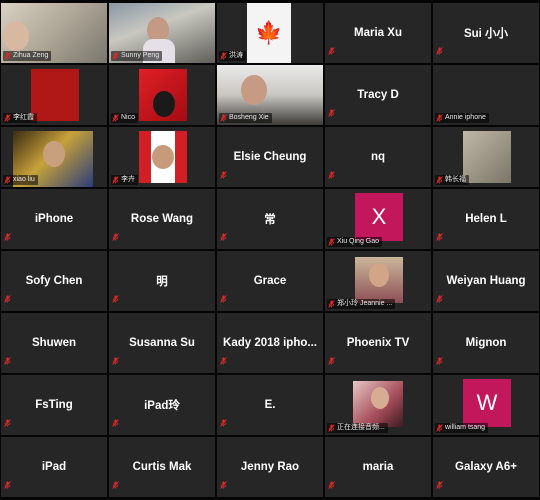 The height and width of the screenshot is (500, 540). What do you see at coordinates (54, 343) in the screenshot?
I see `participant-tile: Shuwen` at bounding box center [54, 343].